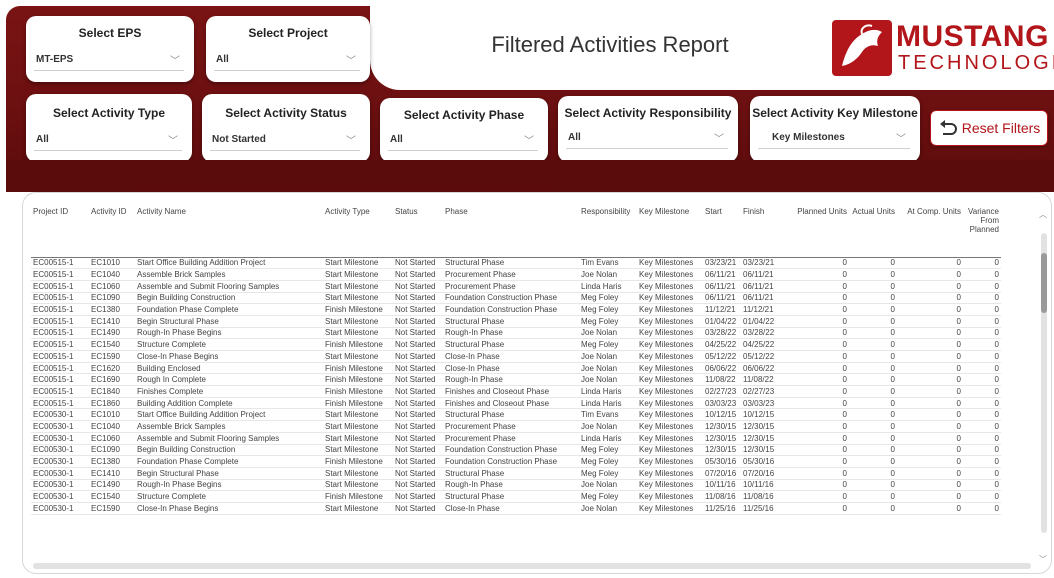 This screenshot has width=1054, height=578. Describe the element at coordinates (287, 70) in the screenshot. I see `slicer-underline` at that location.